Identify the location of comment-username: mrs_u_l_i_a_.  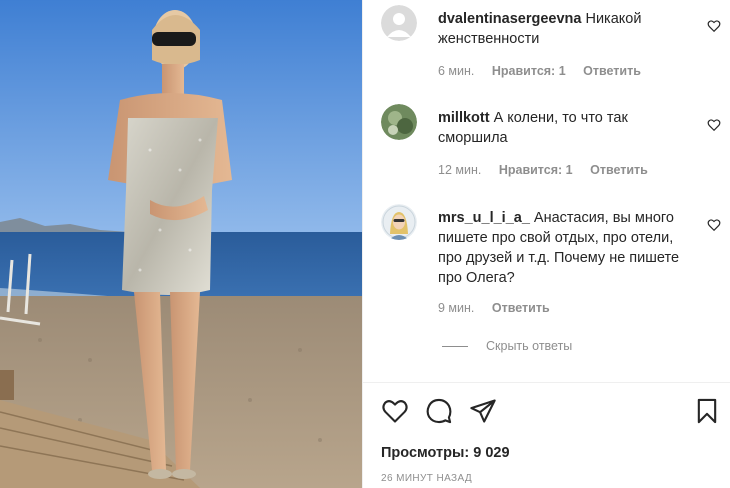
(484, 218).